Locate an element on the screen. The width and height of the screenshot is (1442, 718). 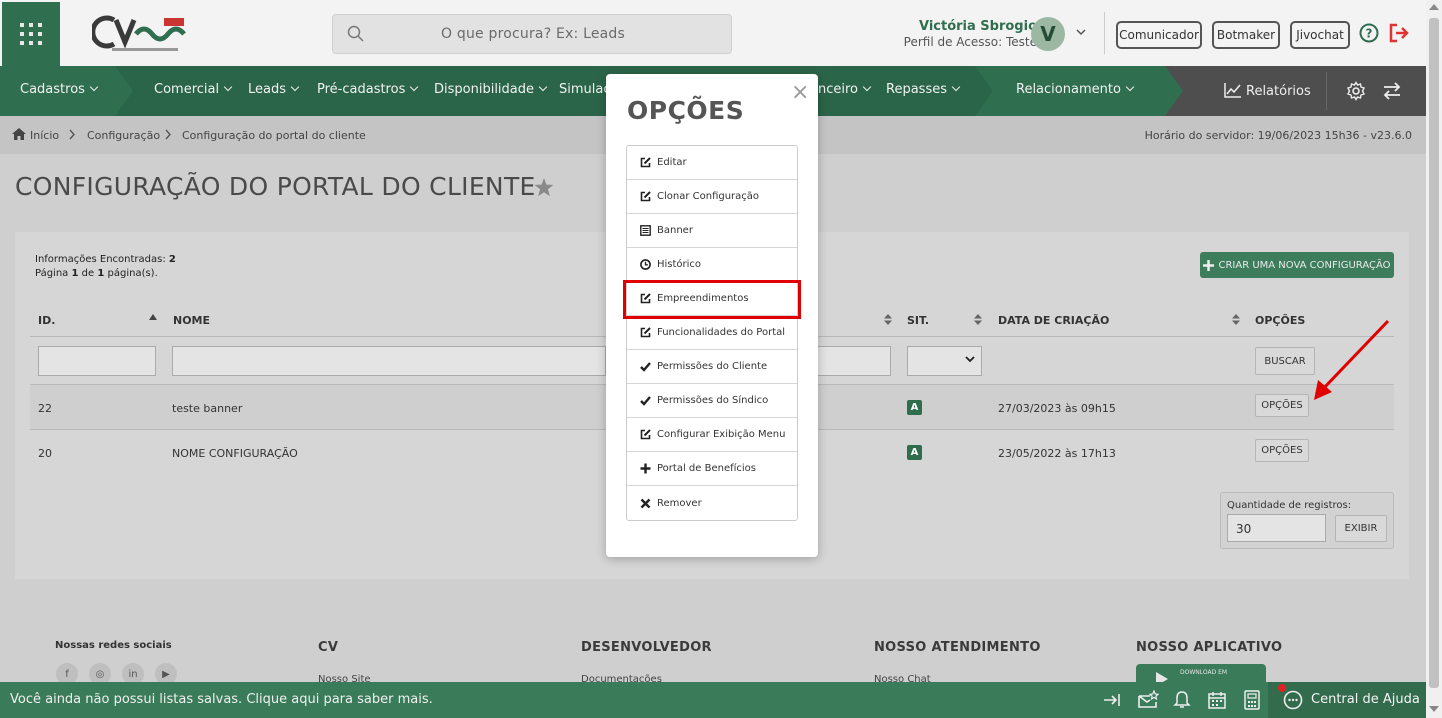
avatar: V is located at coordinates (1048, 34).